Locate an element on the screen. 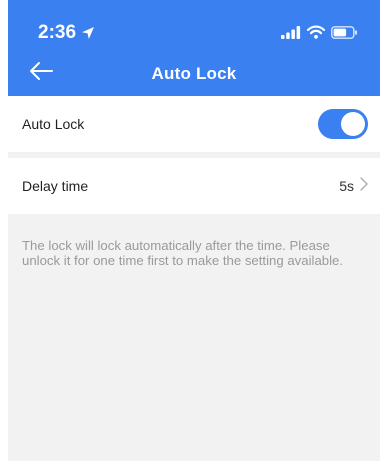 Image resolution: width=380 pixels, height=461 pixels. delay-time-label: Delay time is located at coordinates (55, 186).